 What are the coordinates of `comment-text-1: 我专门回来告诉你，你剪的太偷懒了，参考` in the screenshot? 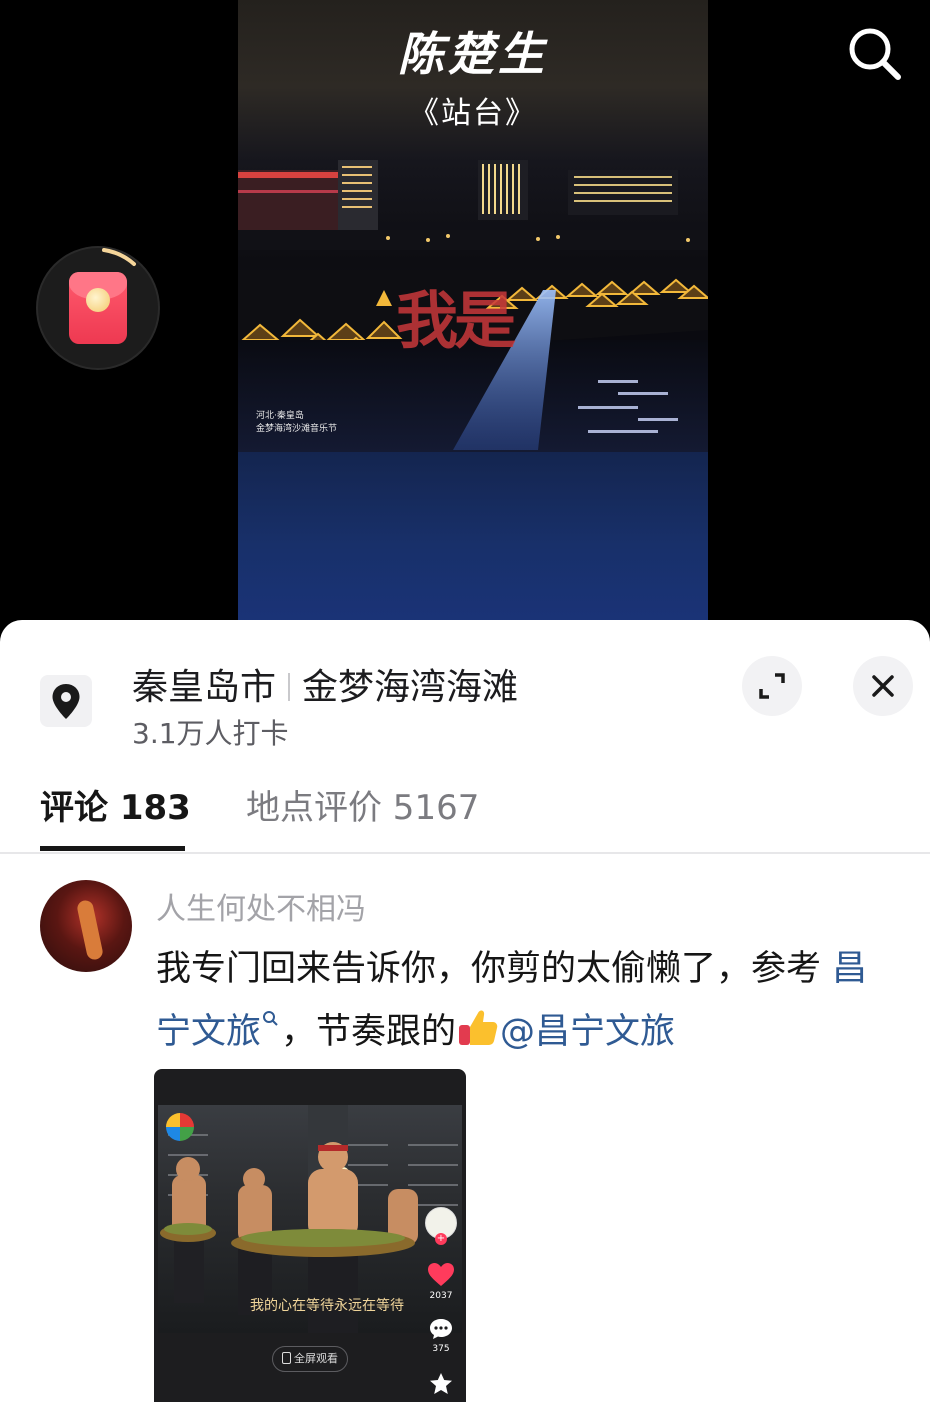 It's located at (489, 969).